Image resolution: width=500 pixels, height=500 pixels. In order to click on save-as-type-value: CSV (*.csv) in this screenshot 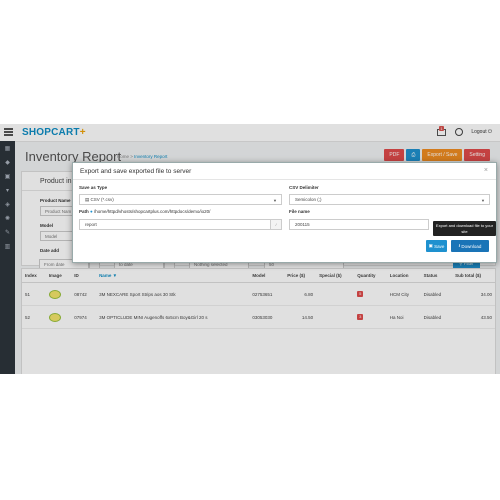, I will do `click(102, 199)`.